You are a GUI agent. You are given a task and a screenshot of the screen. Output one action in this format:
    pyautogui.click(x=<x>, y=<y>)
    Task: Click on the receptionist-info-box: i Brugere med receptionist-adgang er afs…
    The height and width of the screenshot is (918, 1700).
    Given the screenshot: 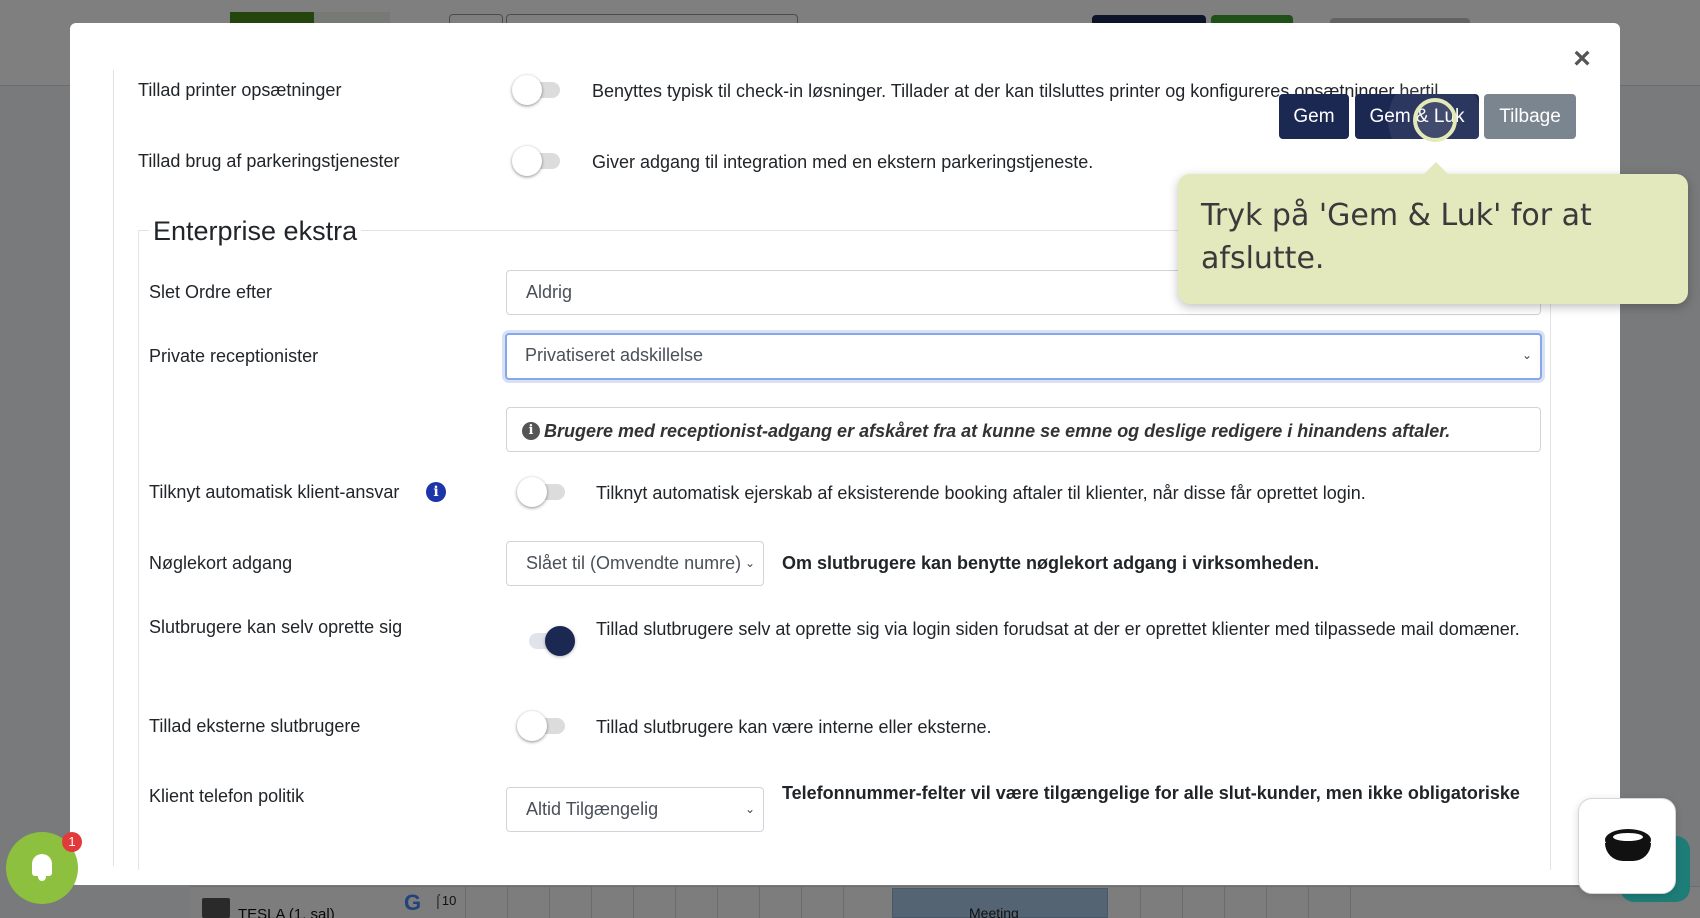 What is the action you would take?
    pyautogui.click(x=1023, y=429)
    